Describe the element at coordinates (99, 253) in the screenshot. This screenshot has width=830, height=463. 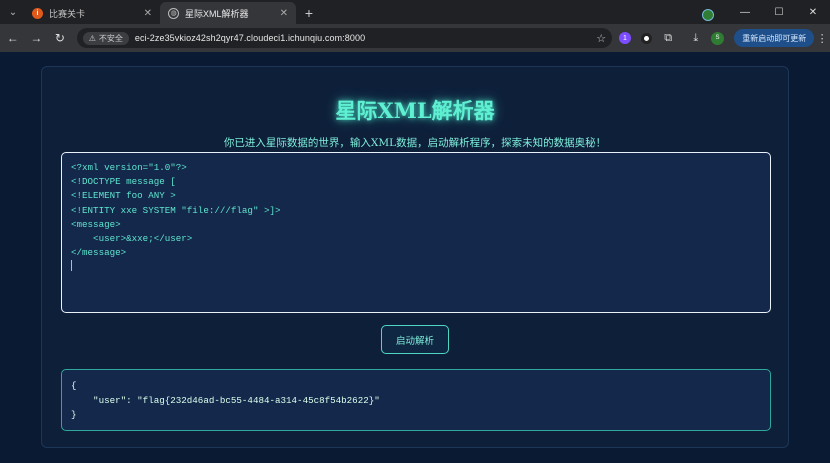
I see `xml-line: </message>` at that location.